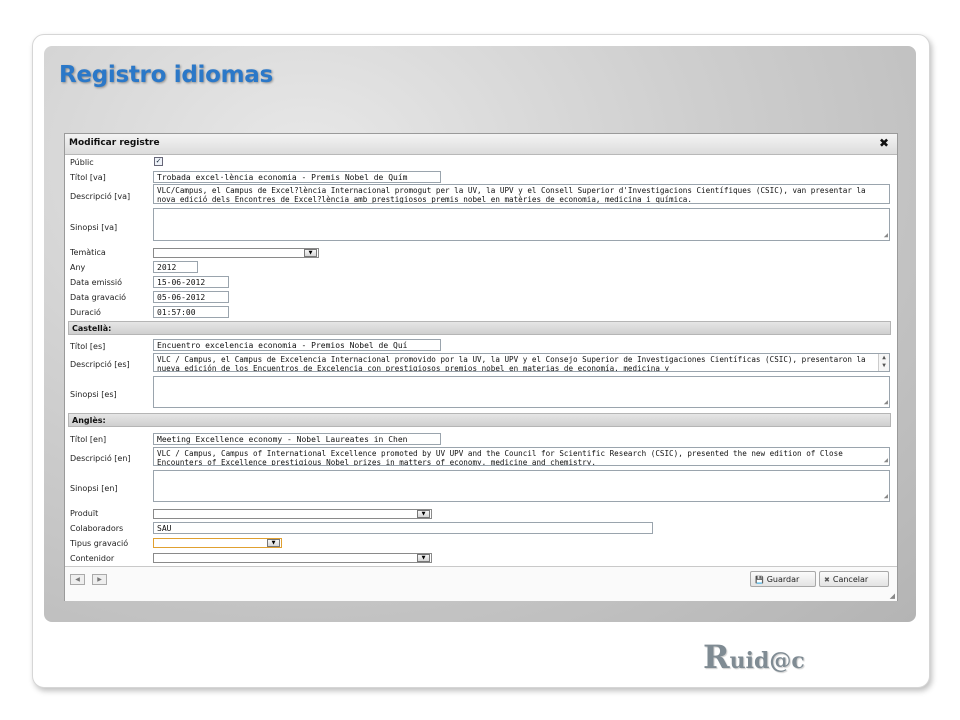 The width and height of the screenshot is (960, 720). Describe the element at coordinates (481, 144) in the screenshot. I see `dialog-header: Modificar registre ✖` at that location.